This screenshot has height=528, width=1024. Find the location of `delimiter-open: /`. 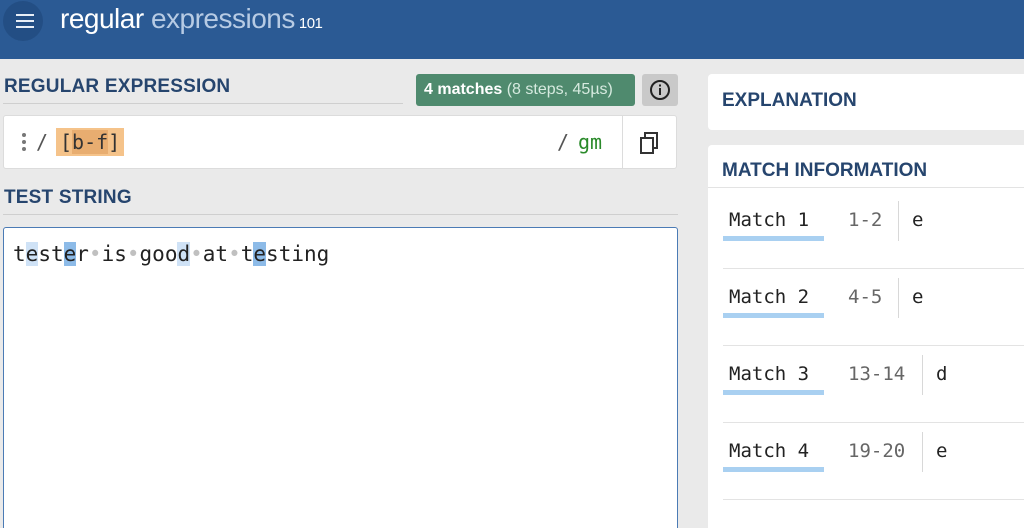

delimiter-open: / is located at coordinates (42, 142).